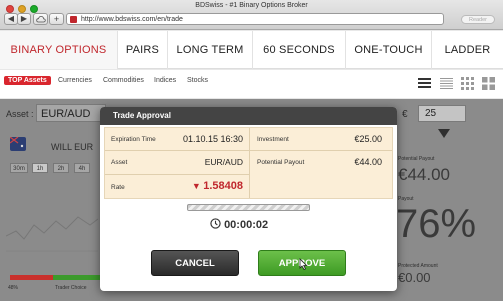 The width and height of the screenshot is (503, 301). I want to click on dialog-title: Trade Approval, so click(248, 116).